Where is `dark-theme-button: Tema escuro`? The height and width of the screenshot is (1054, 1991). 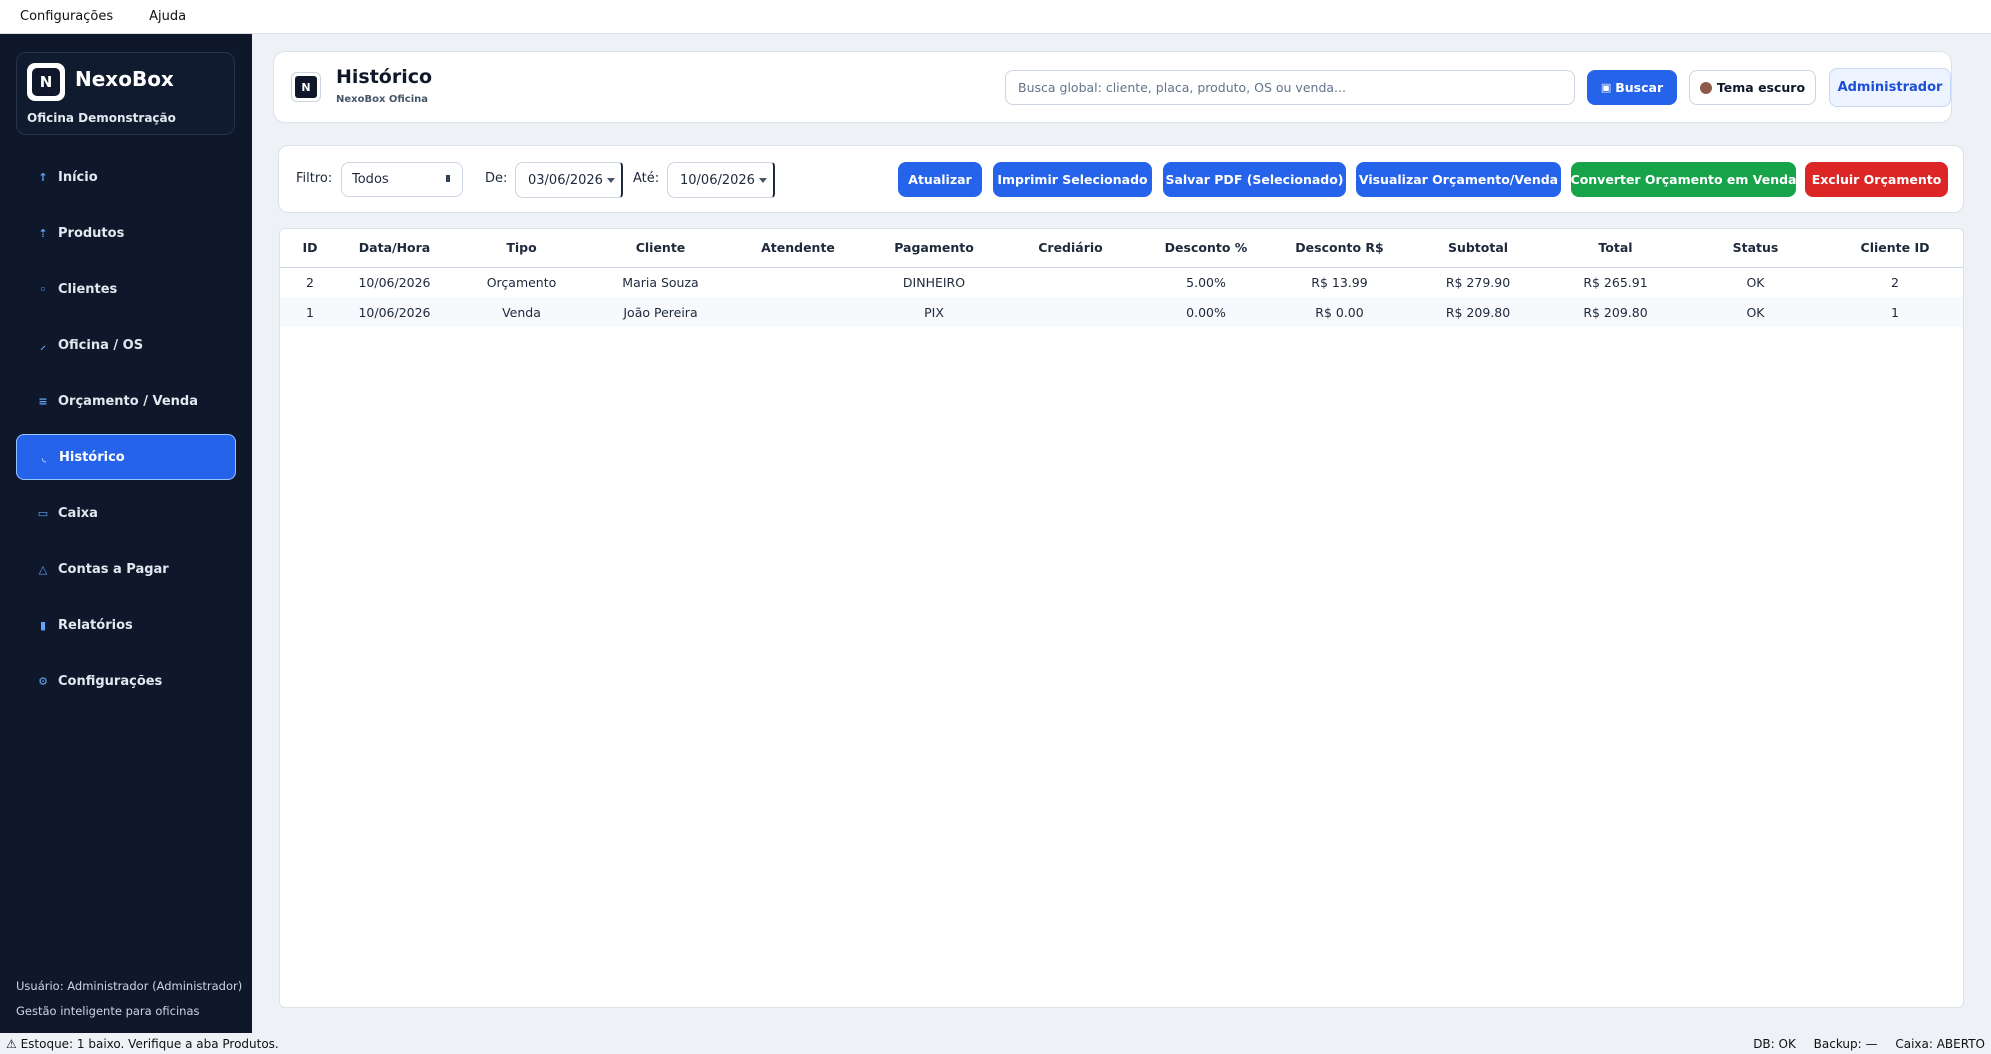 dark-theme-button: Tema escuro is located at coordinates (1752, 87).